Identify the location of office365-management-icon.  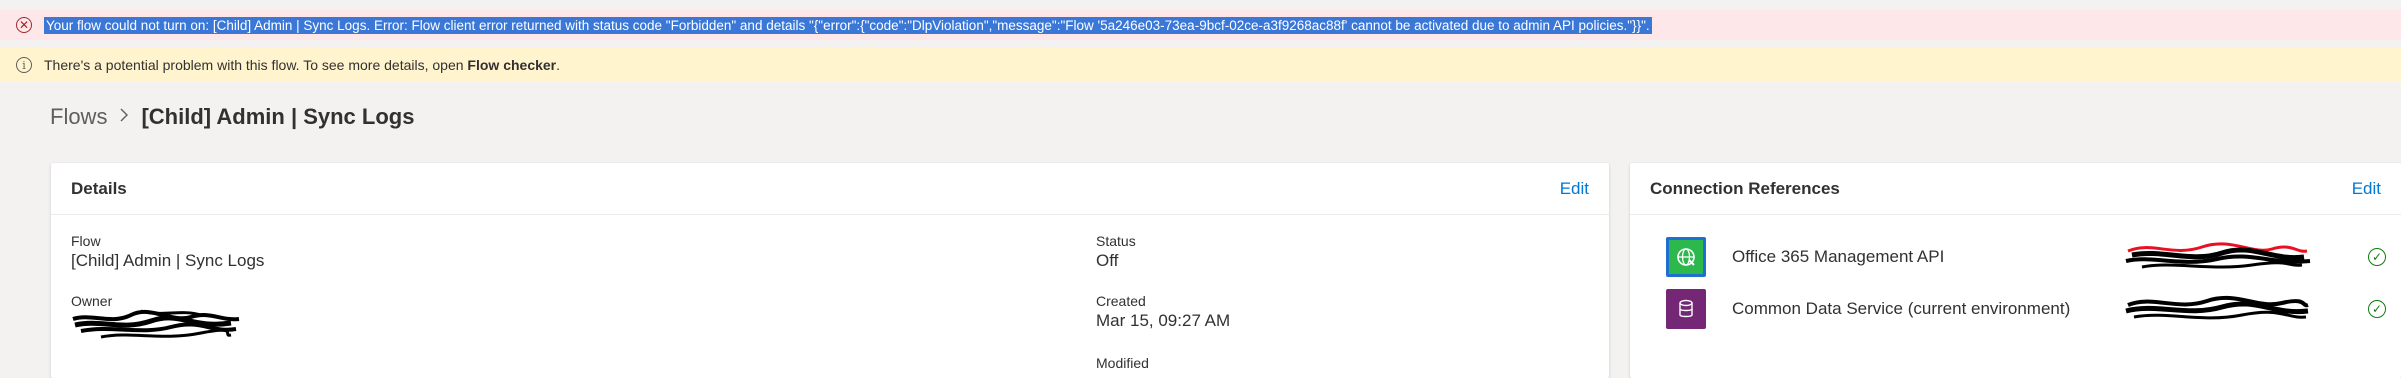
(1686, 257).